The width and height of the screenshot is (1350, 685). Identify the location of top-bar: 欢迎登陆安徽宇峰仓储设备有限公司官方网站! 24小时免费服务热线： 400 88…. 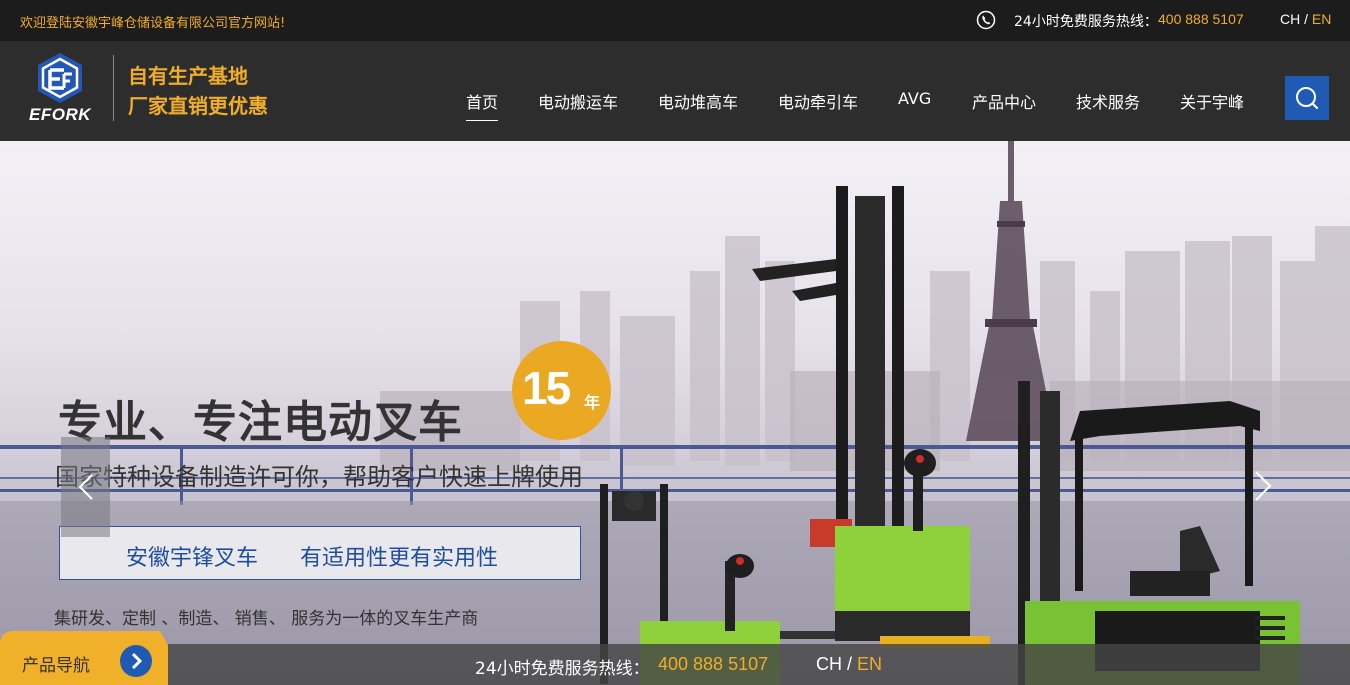
(675, 20).